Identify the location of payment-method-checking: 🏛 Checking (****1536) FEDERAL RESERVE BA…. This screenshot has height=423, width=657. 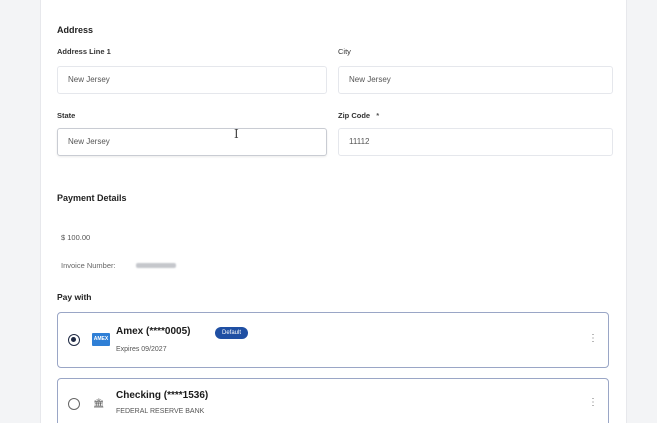
(333, 400).